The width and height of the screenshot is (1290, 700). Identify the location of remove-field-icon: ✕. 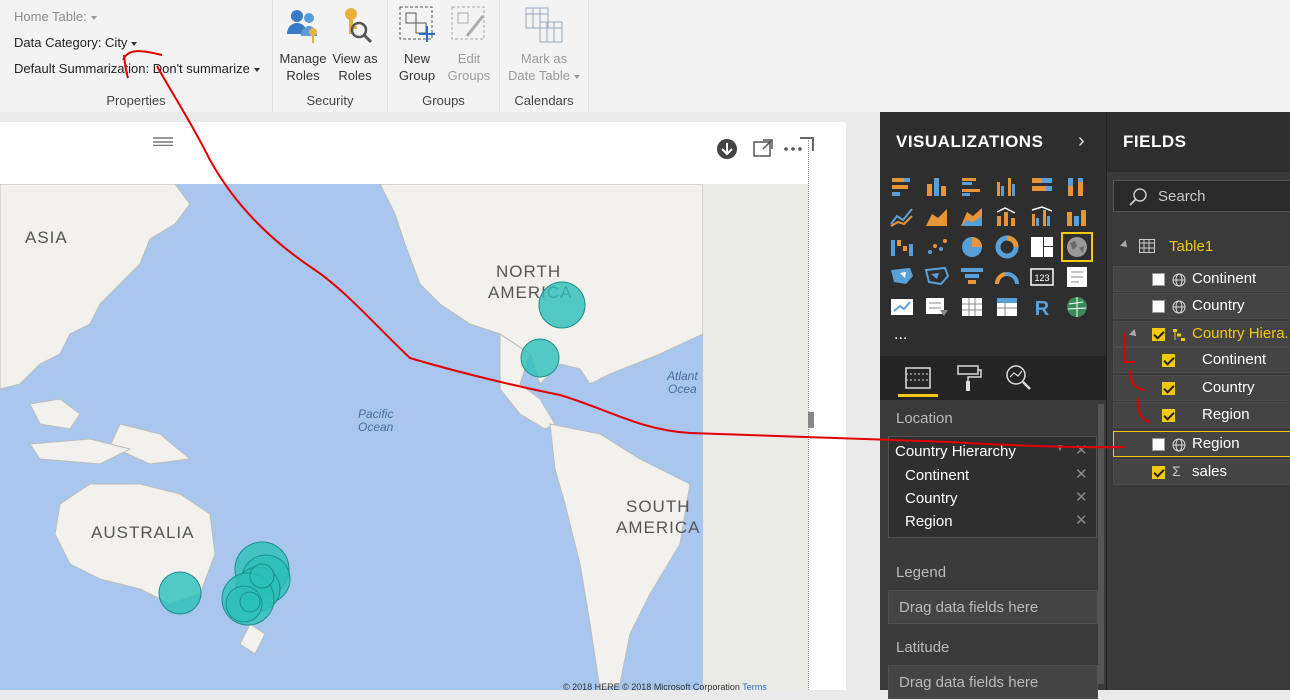
(1081, 450).